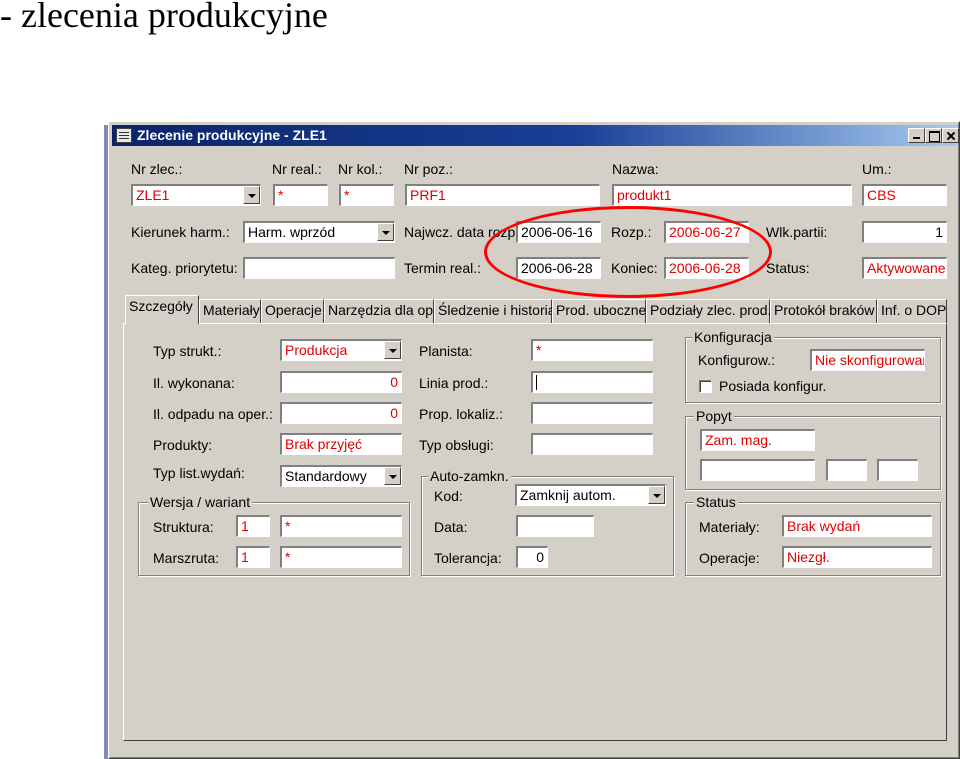 The height and width of the screenshot is (759, 960). What do you see at coordinates (360, 169) in the screenshot?
I see `nr-kol-label: Nr kol.:` at bounding box center [360, 169].